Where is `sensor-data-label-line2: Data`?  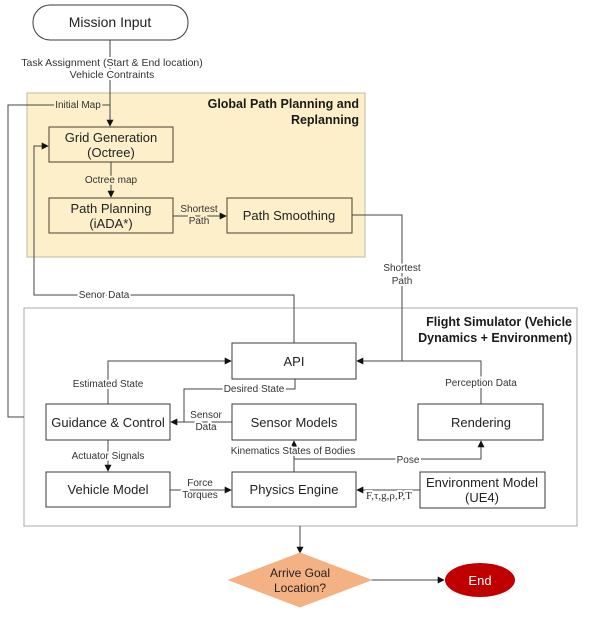
sensor-data-label-line2: Data is located at coordinates (206, 427).